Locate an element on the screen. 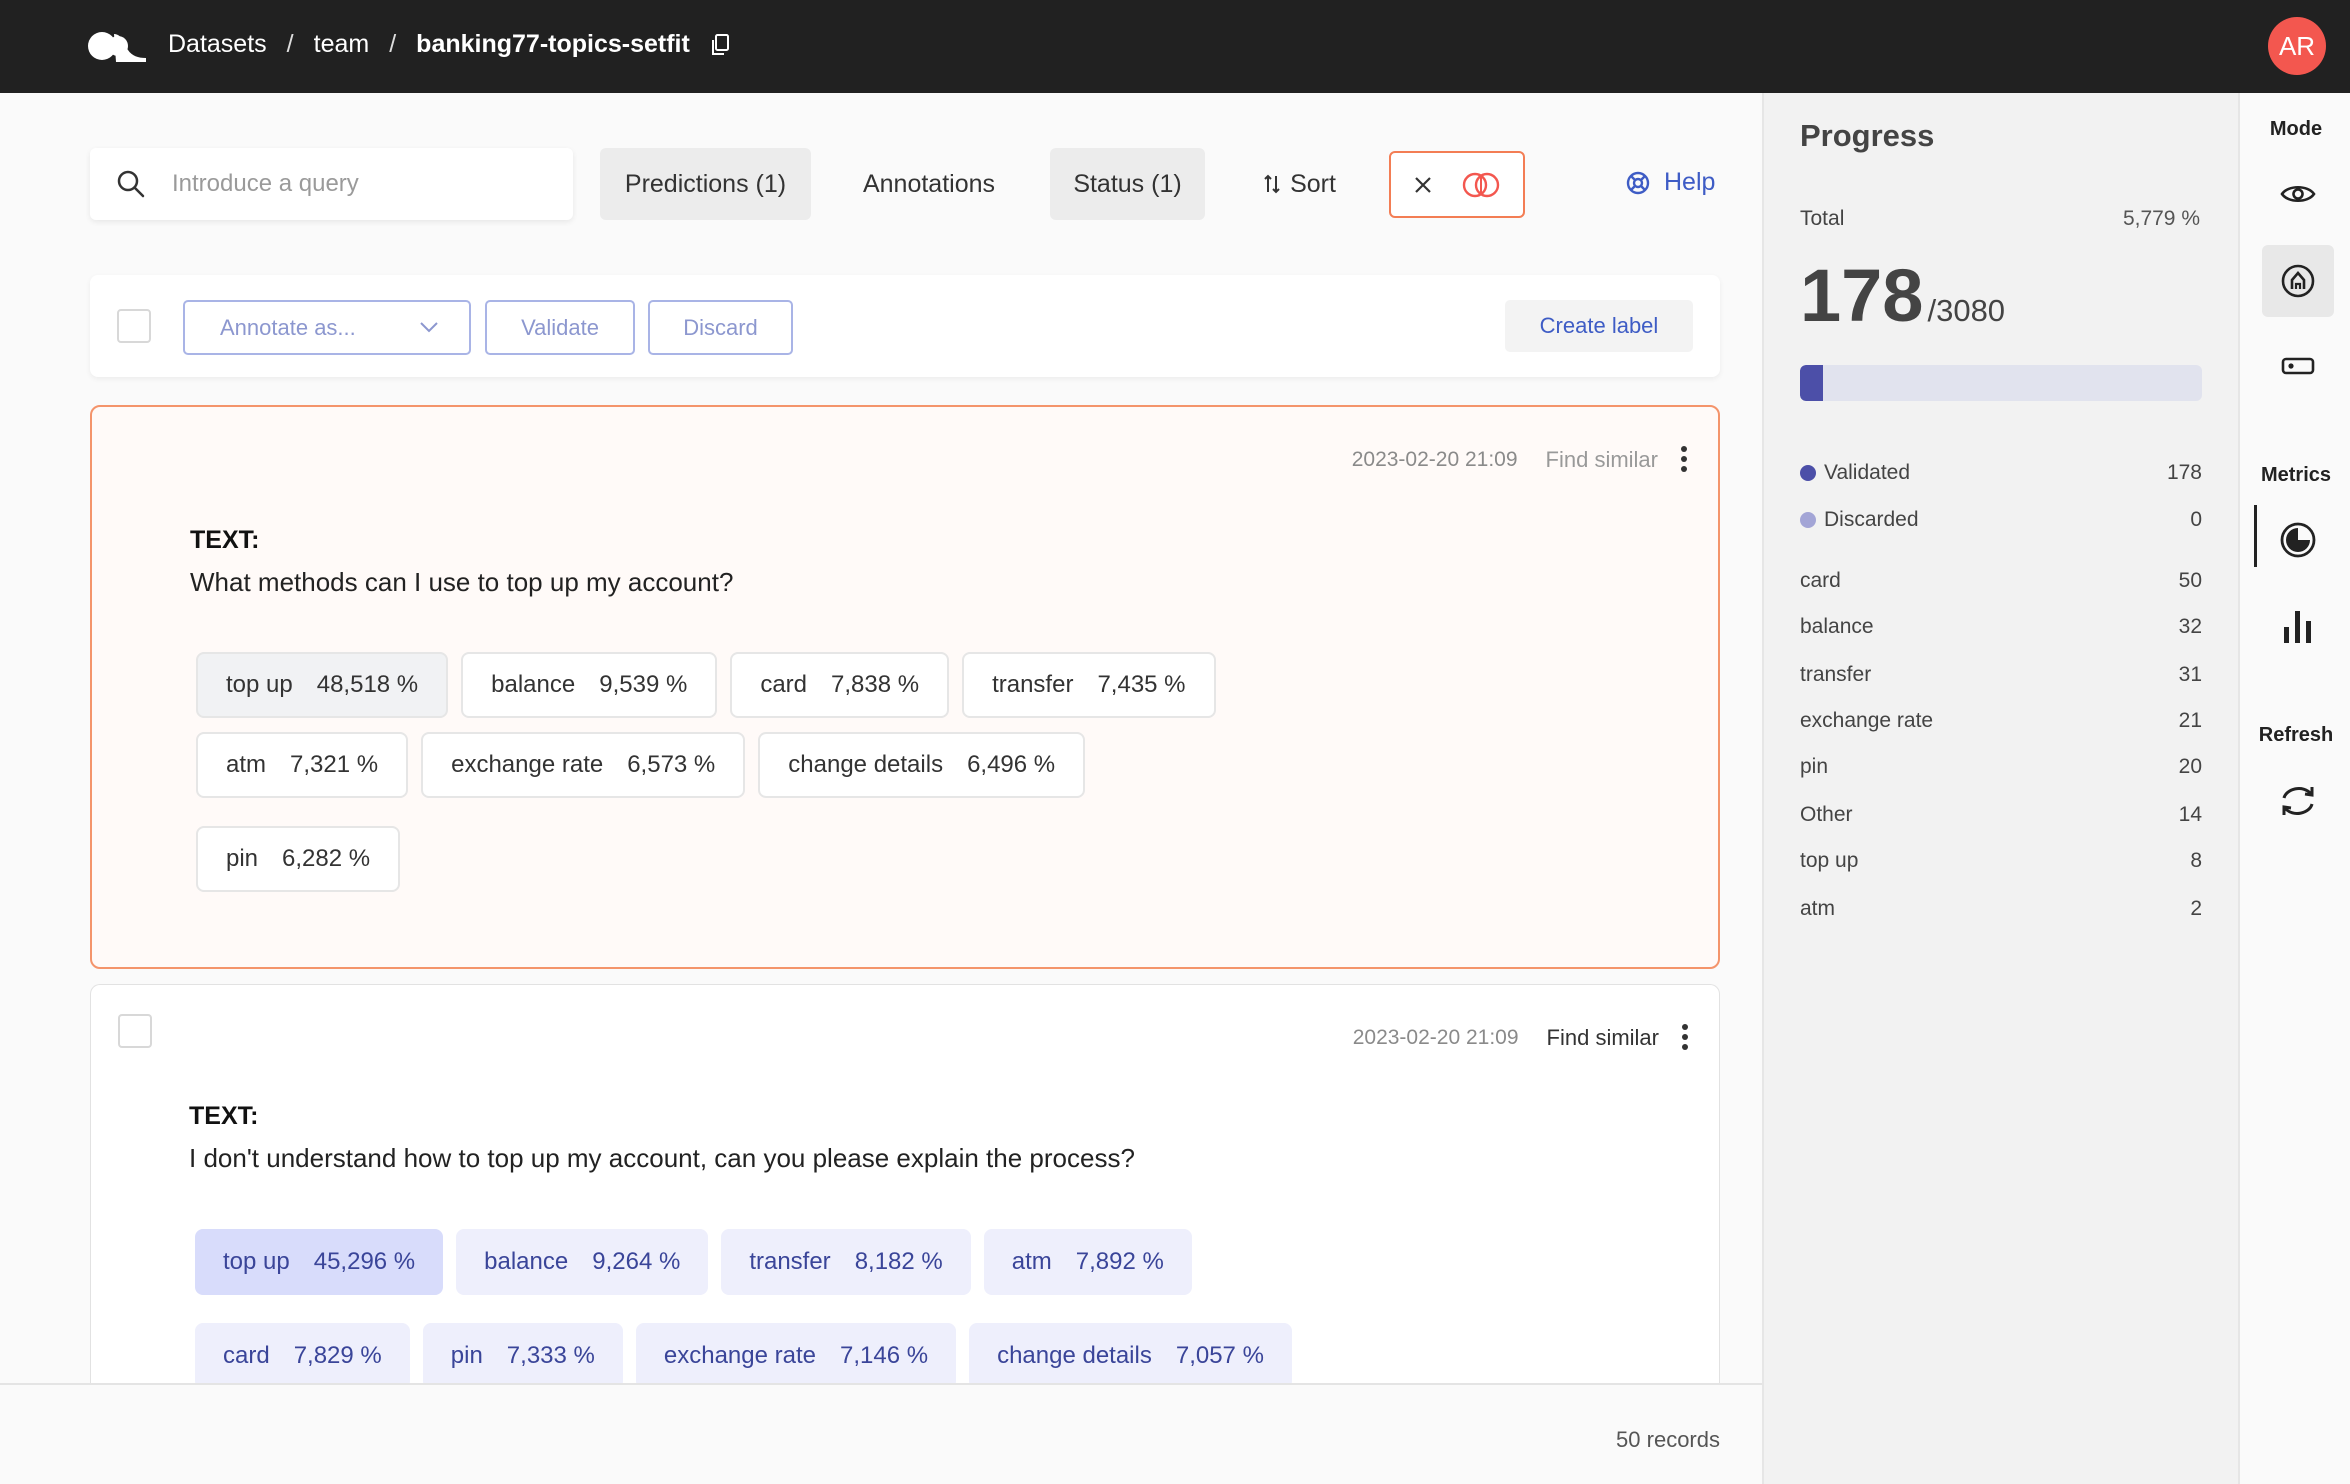  create-label-button: Create label is located at coordinates (1599, 326).